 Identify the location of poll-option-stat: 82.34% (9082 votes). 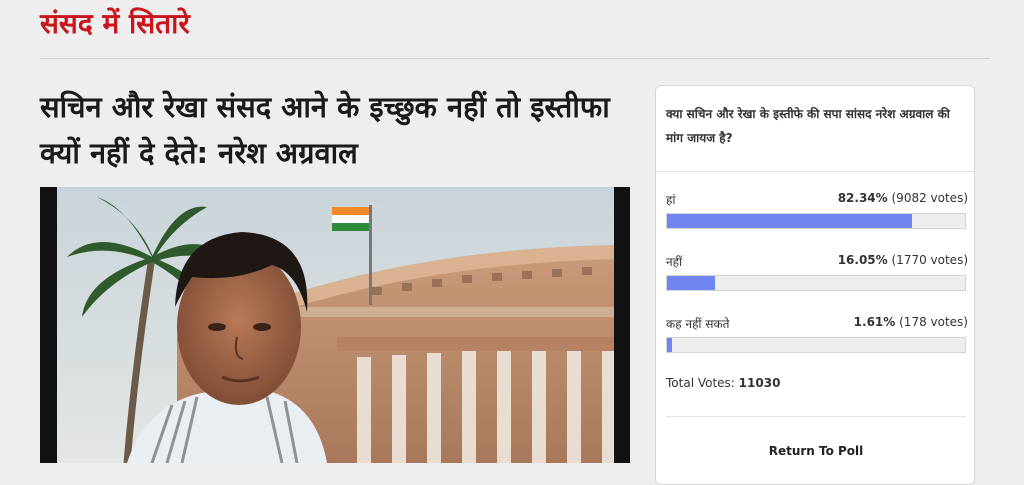
(903, 198).